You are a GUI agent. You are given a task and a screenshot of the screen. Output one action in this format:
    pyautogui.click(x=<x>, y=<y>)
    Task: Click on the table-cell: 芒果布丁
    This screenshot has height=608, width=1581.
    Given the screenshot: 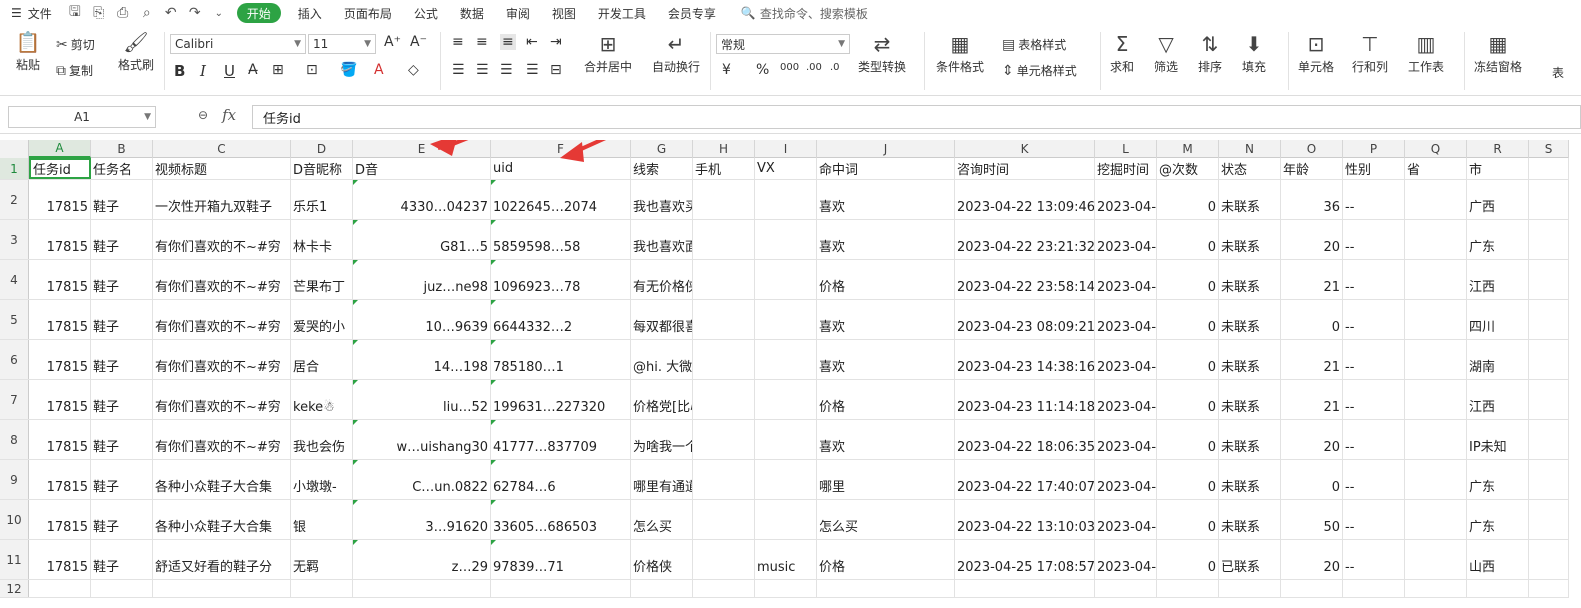 What is the action you would take?
    pyautogui.click(x=322, y=279)
    